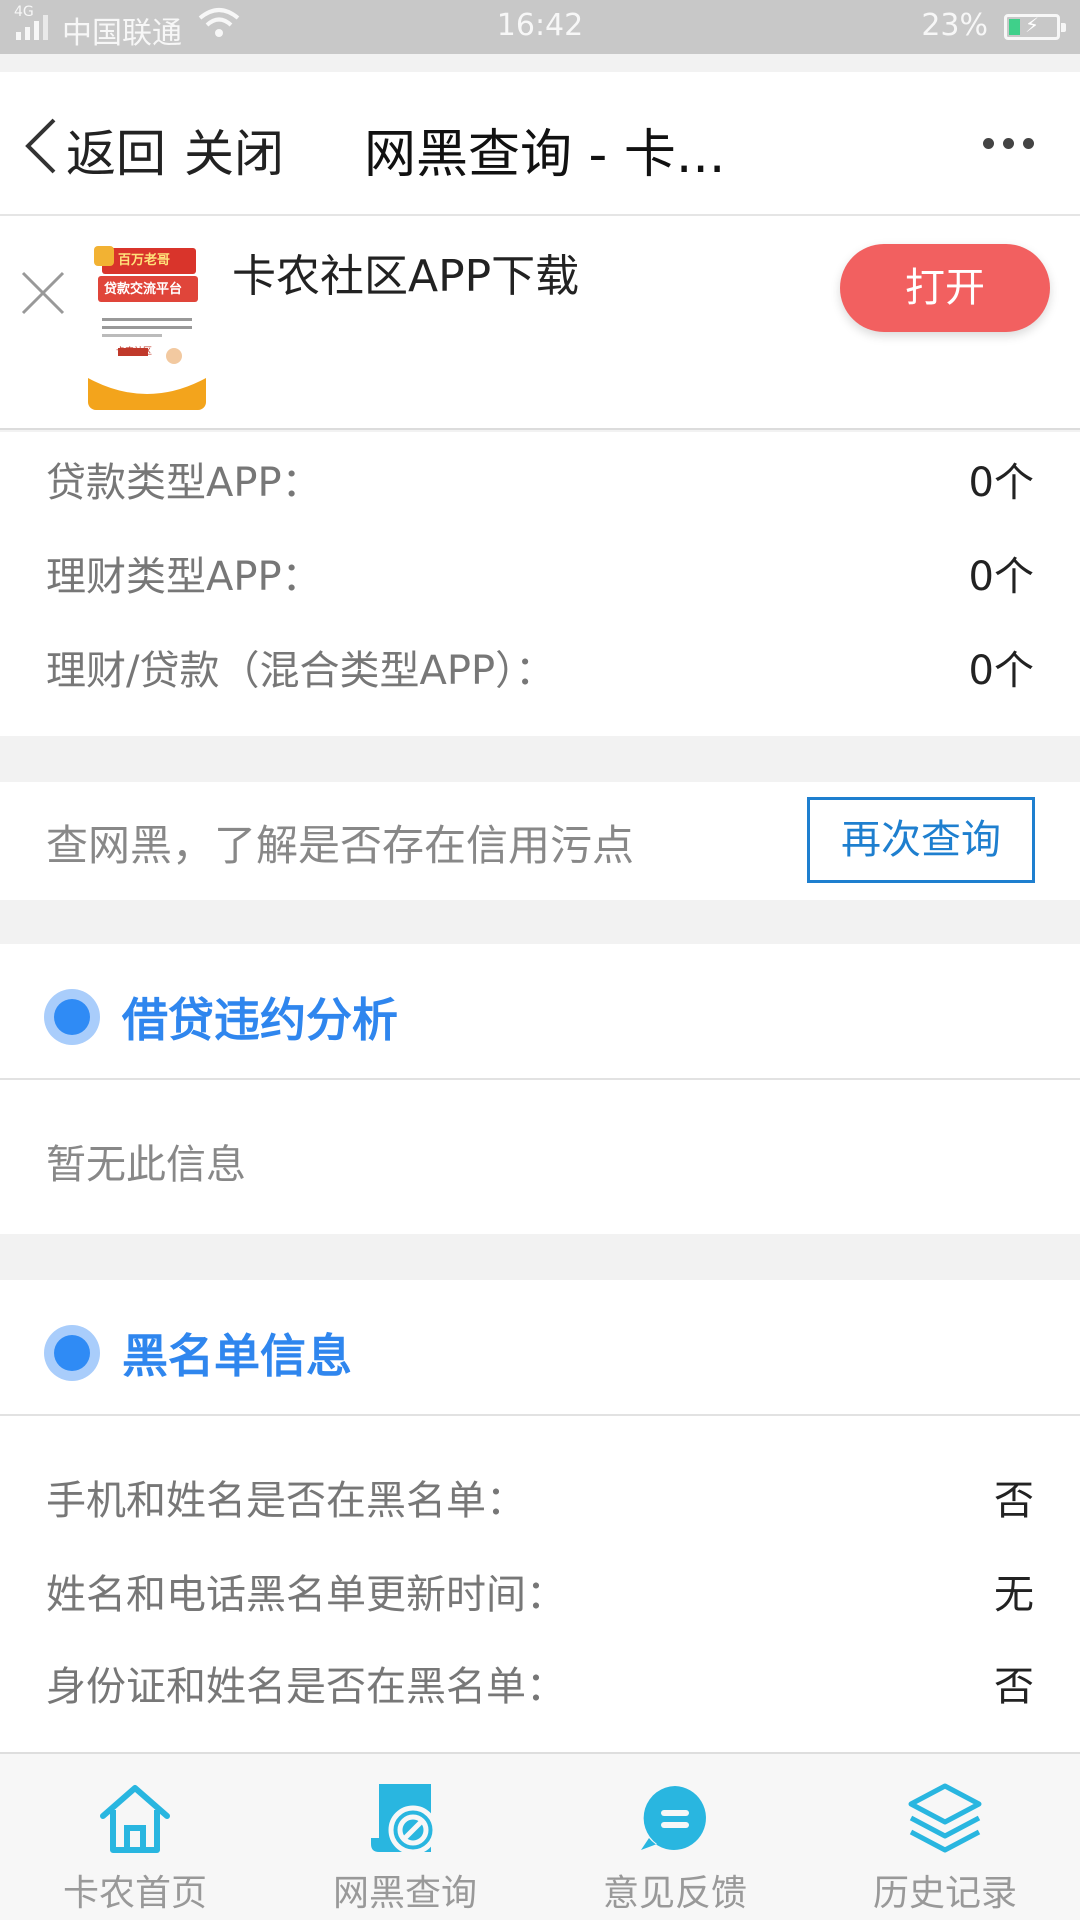 This screenshot has height=1920, width=1080. What do you see at coordinates (540, 573) in the screenshot?
I see `list-item: 理财类型APP： 0个` at bounding box center [540, 573].